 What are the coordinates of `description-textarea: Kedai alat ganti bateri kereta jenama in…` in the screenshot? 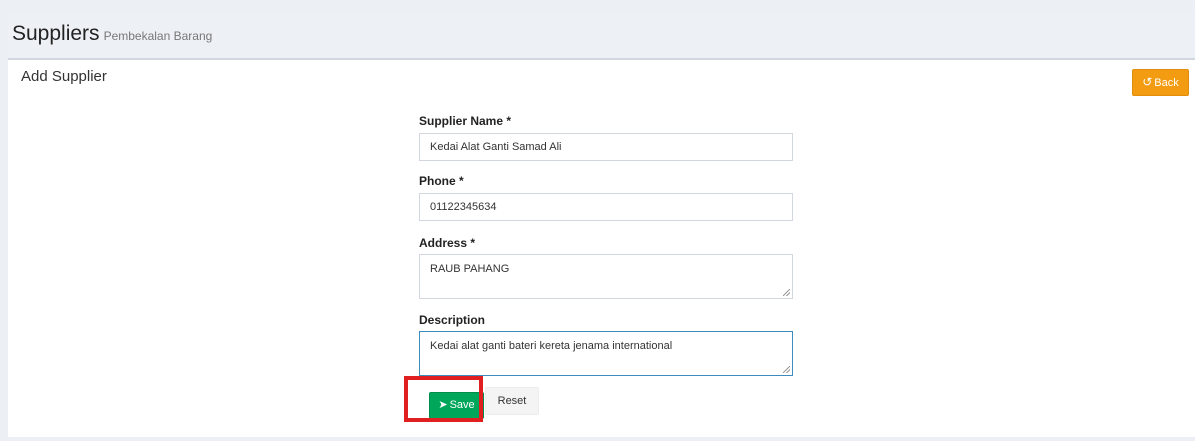 It's located at (606, 353).